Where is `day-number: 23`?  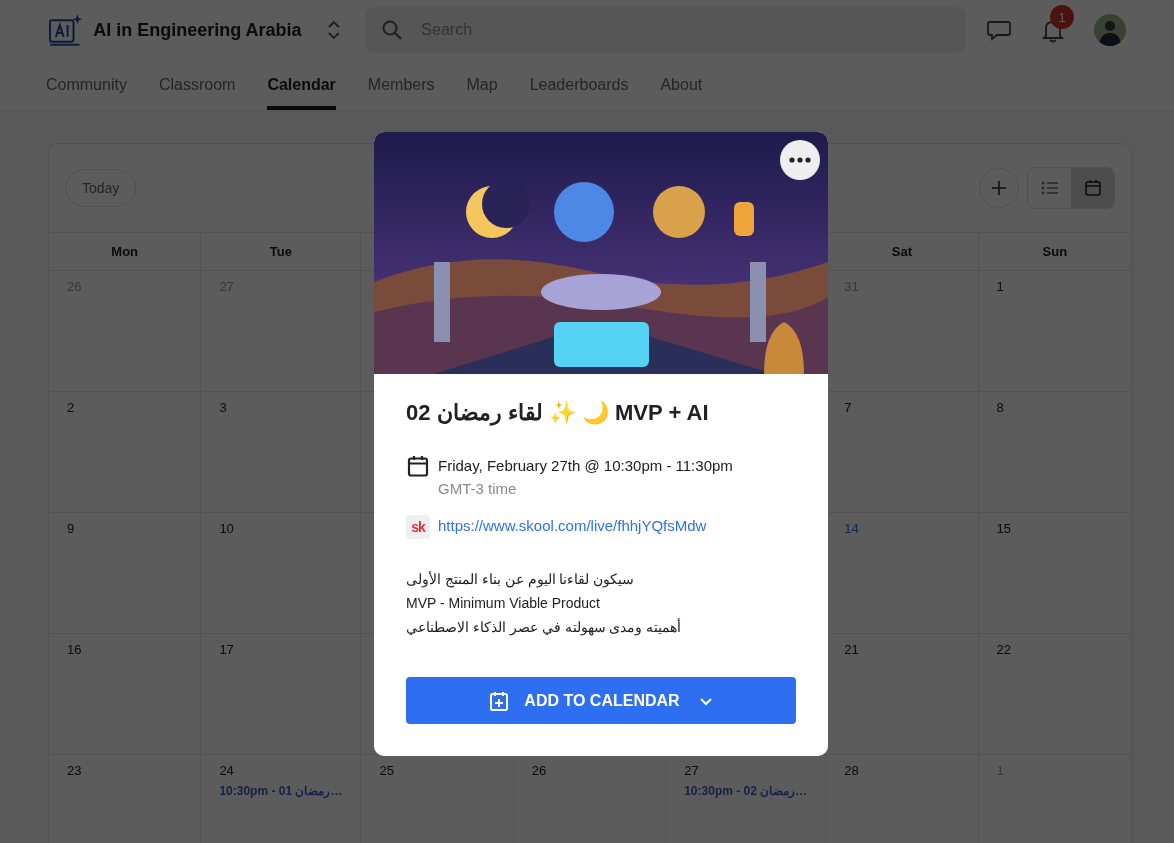 day-number: 23 is located at coordinates (75, 770).